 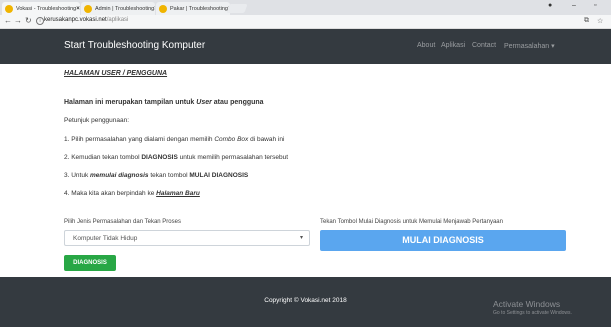 I want to click on watermark-title: Activate Windows, so click(x=527, y=304).